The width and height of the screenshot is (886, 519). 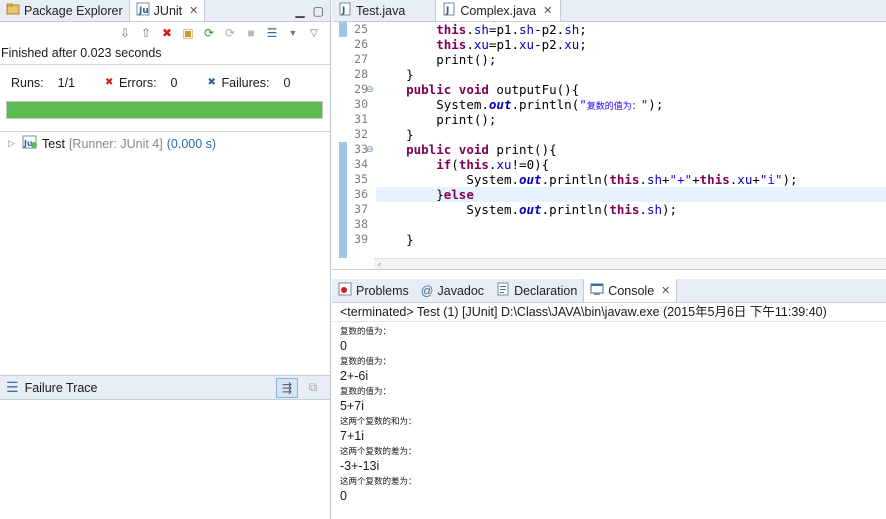 I want to click on junit-counters: Runs: 1/1 ✖ Errors: 0 ✖ Failures: 0, so click(x=165, y=83).